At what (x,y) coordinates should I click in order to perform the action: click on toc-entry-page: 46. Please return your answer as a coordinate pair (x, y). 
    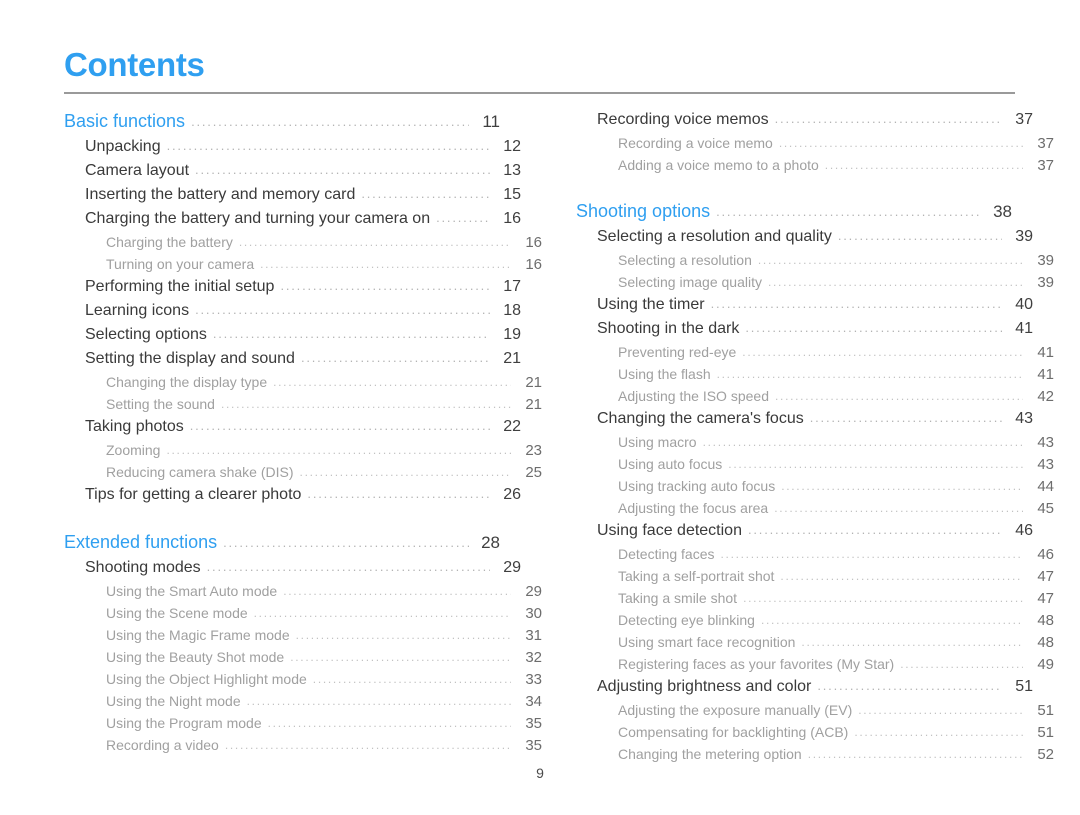
    Looking at the image, I should click on (1024, 530).